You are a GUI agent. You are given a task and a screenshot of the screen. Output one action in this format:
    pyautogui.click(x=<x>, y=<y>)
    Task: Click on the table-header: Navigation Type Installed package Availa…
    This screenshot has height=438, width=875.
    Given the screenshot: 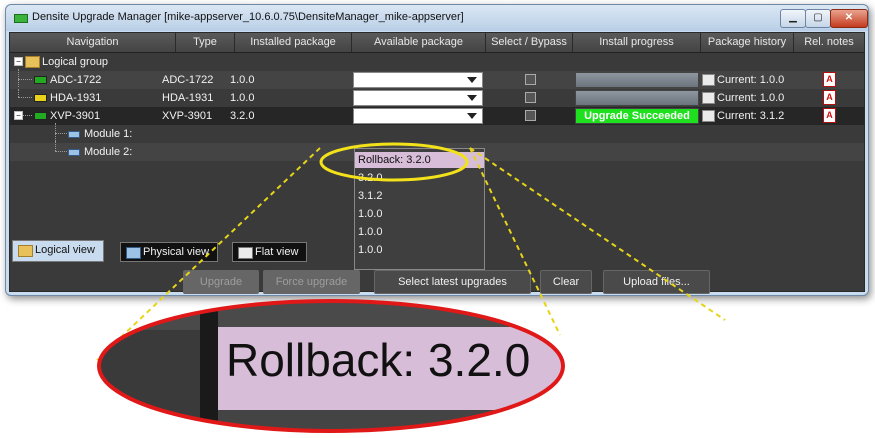 What is the action you would take?
    pyautogui.click(x=437, y=43)
    